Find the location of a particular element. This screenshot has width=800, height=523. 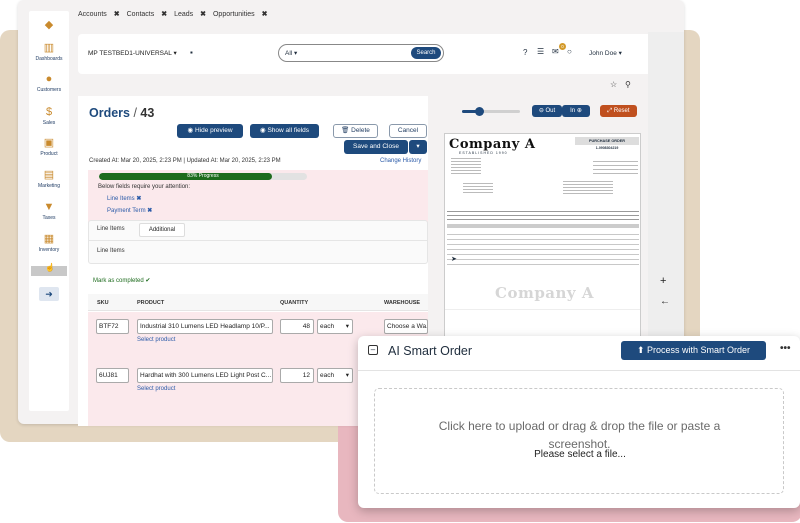

user-menu: John Doe ▾ is located at coordinates (605, 53).